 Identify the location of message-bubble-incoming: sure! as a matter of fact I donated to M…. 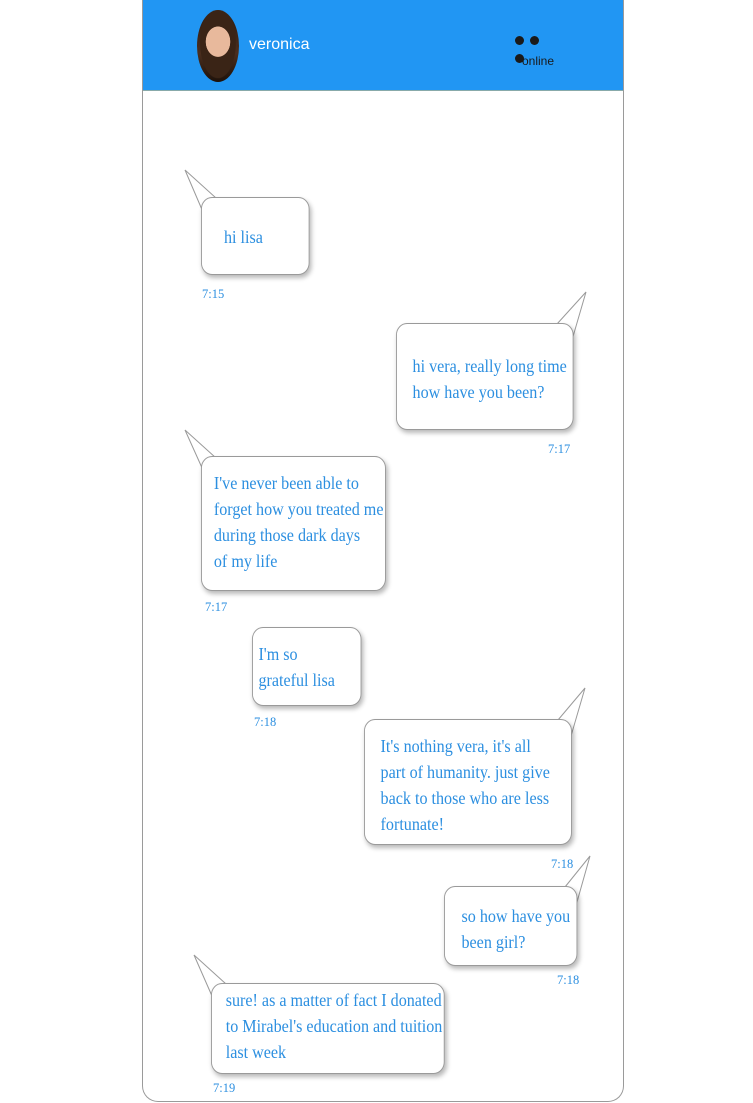
(328, 1028).